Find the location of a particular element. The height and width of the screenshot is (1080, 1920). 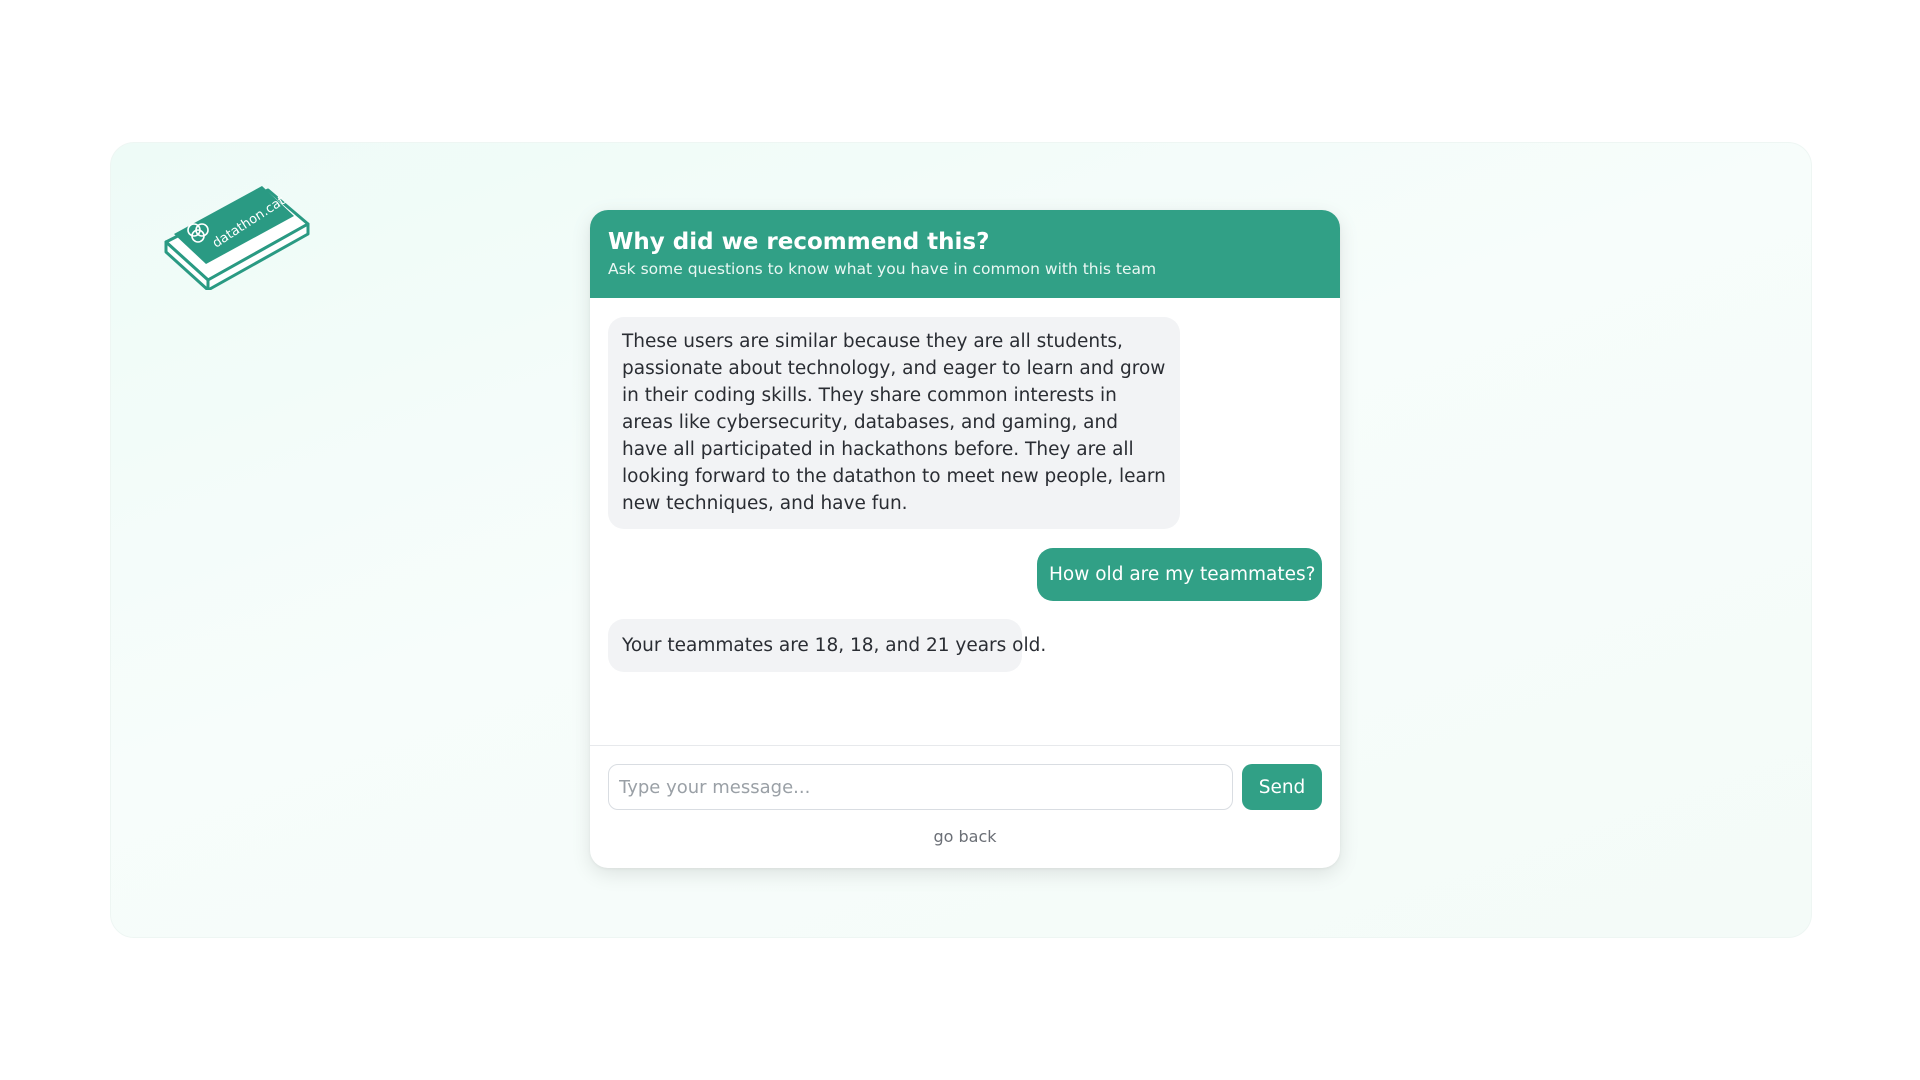

send-button: Send is located at coordinates (1282, 787).